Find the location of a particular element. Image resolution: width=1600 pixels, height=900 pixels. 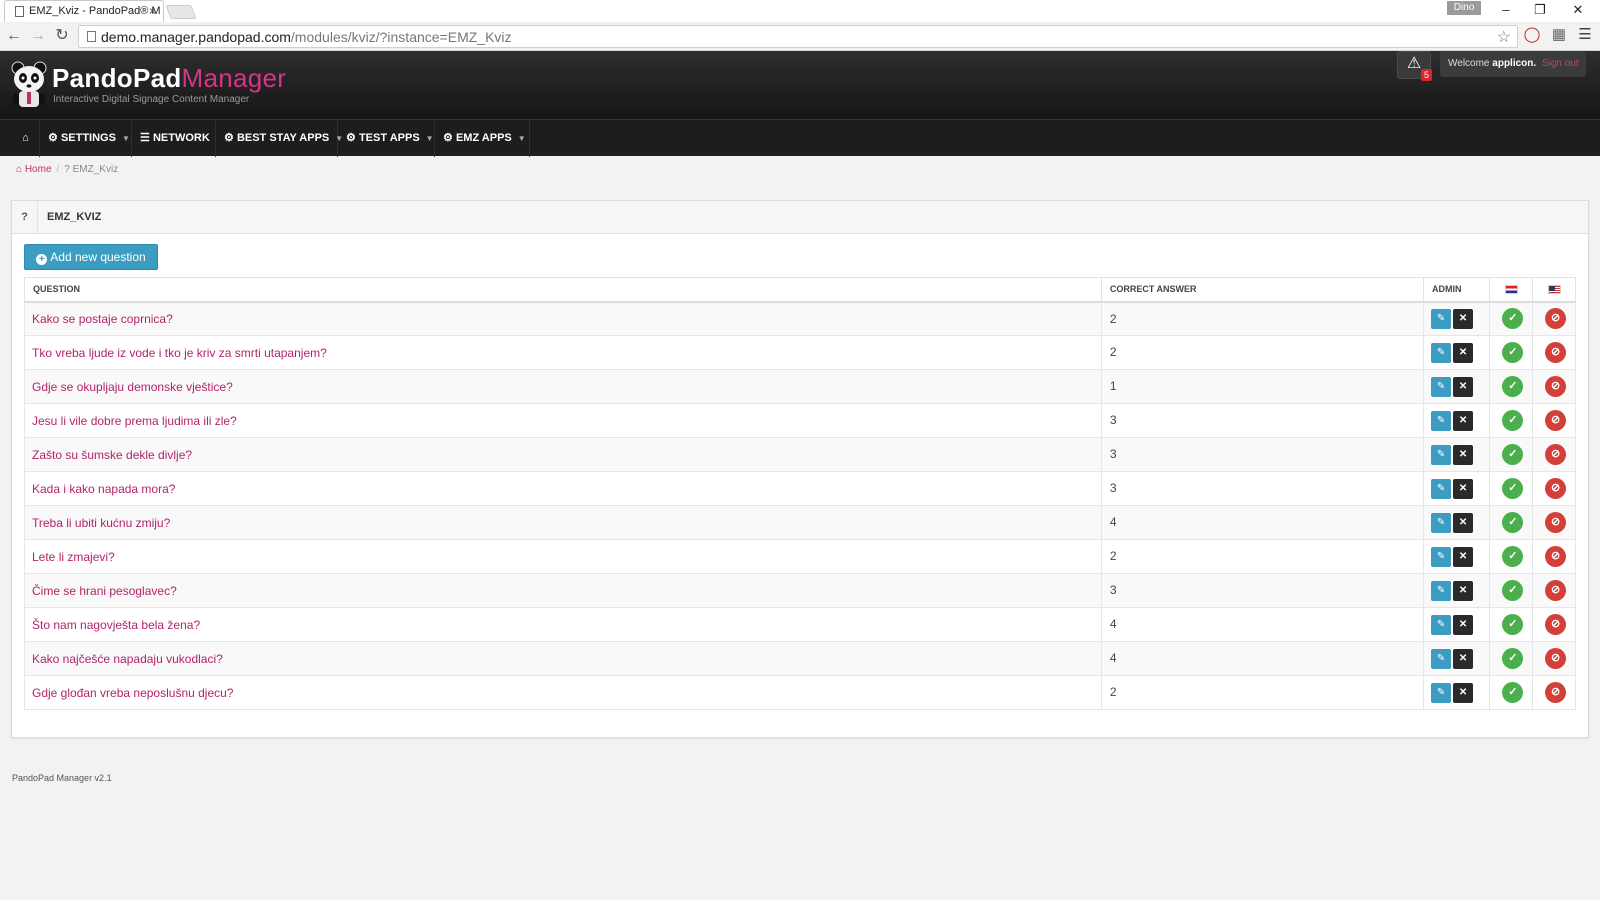

nav-home: ⌂ is located at coordinates (26, 138).